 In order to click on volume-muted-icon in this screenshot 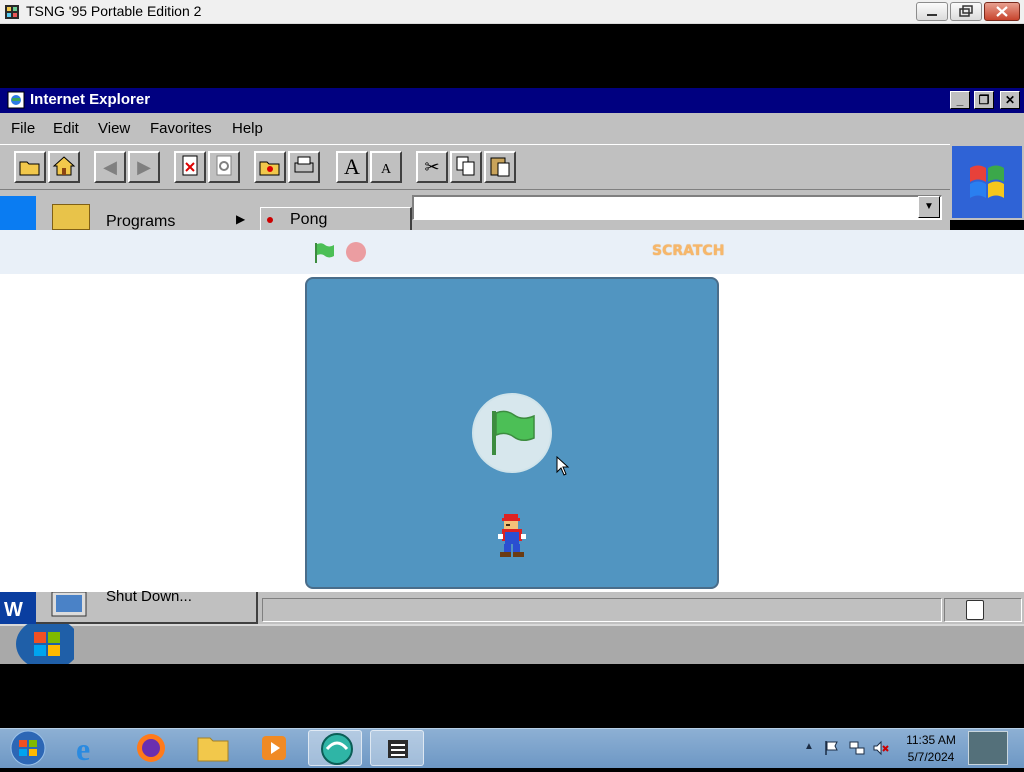, I will do `click(881, 748)`.